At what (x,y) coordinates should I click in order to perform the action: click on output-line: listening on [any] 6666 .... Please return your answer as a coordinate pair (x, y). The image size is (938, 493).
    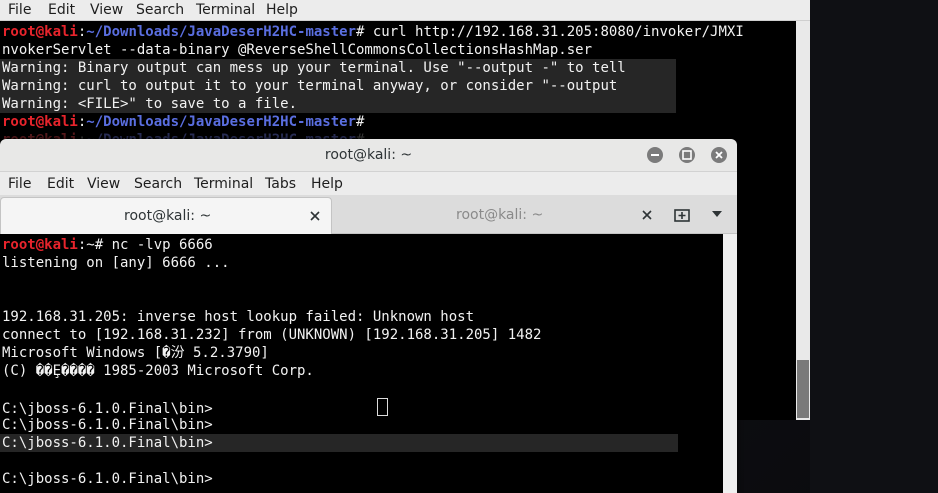
    Looking at the image, I should click on (116, 263).